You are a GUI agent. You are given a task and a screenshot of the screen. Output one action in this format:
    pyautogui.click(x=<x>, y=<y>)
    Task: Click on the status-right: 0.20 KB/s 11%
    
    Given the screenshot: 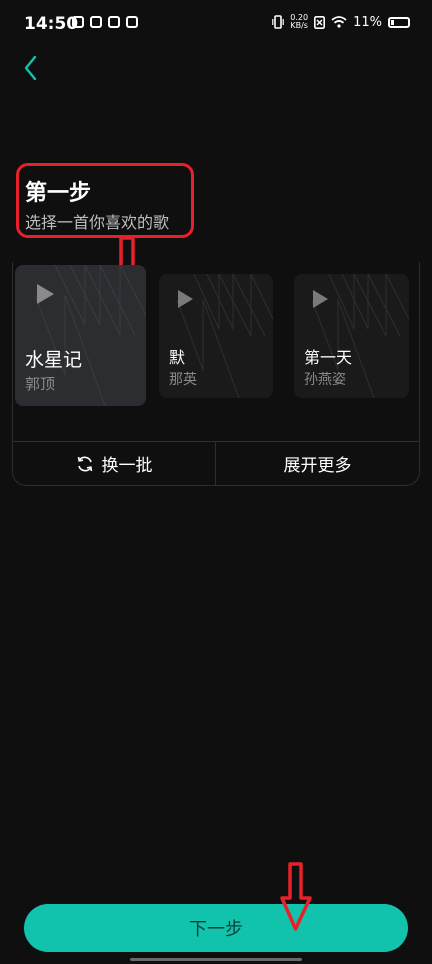 What is the action you would take?
    pyautogui.click(x=341, y=22)
    